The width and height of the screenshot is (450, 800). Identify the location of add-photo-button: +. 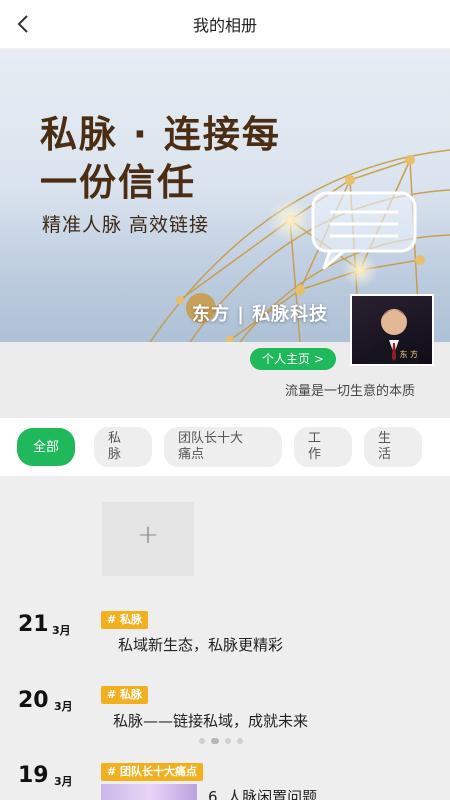
(148, 539).